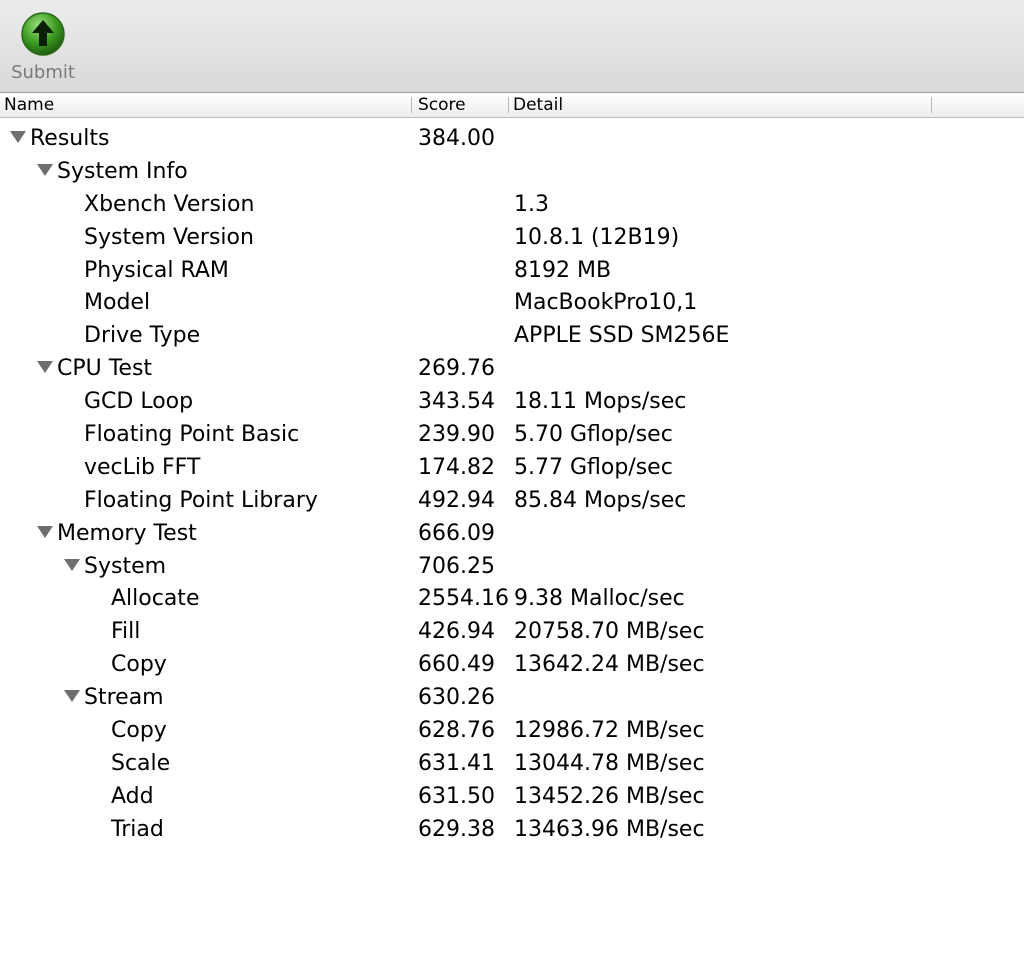 The image size is (1024, 970). I want to click on outline-row: Add 631.50 13452.26 MB/sec, so click(512, 795).